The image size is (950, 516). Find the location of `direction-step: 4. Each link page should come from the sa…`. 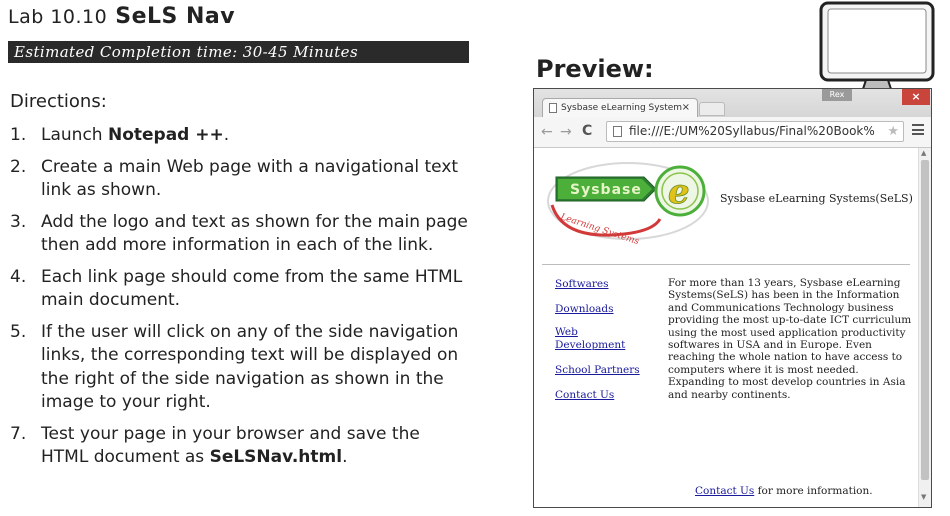

direction-step: 4. Each link page should come from the sa… is located at coordinates (240, 289).